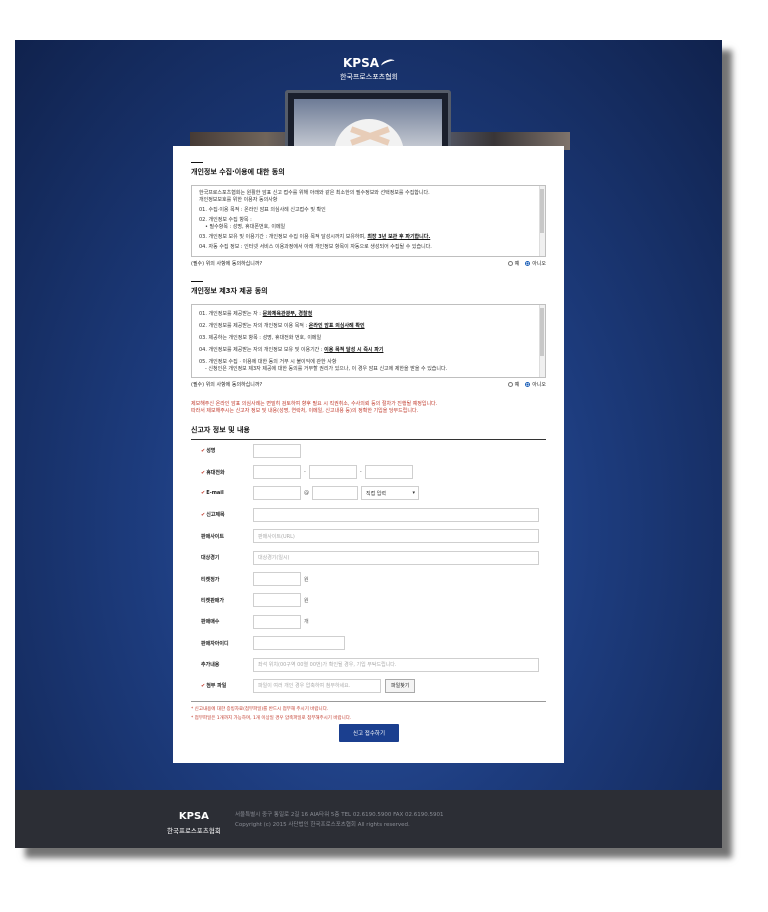 This screenshot has height=912, width=768. Describe the element at coordinates (277, 621) in the screenshot. I see `quantity-input` at that location.